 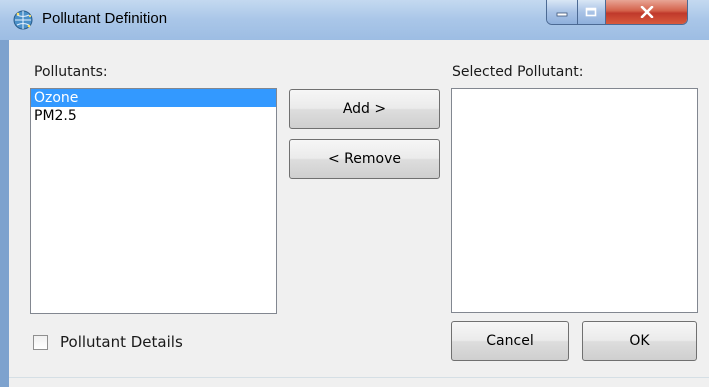 I want to click on remove-button: < Remove, so click(x=364, y=159).